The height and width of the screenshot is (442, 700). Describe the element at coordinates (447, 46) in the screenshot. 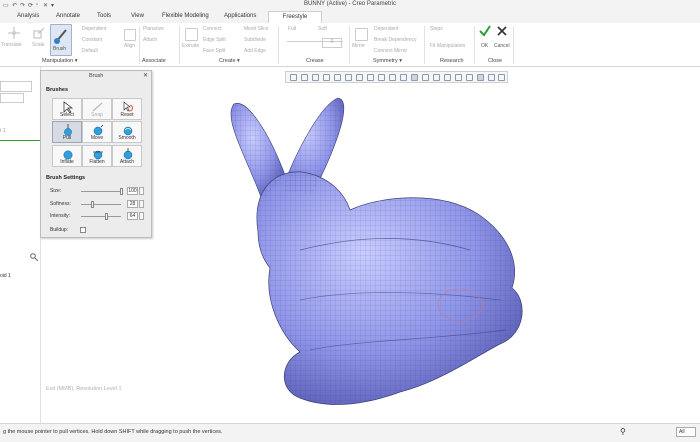

I see `fit-manipulation-button: Fit Manipulation` at that location.